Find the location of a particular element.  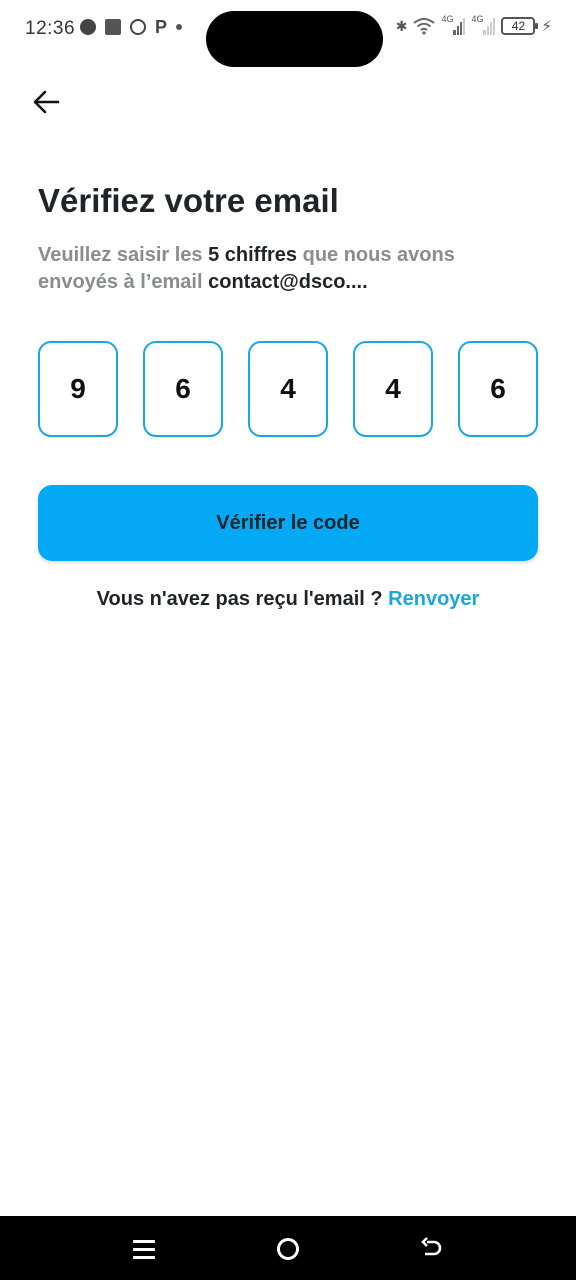

resend-prompt: Vous n'avez pas reçu l'email ? is located at coordinates (242, 599).